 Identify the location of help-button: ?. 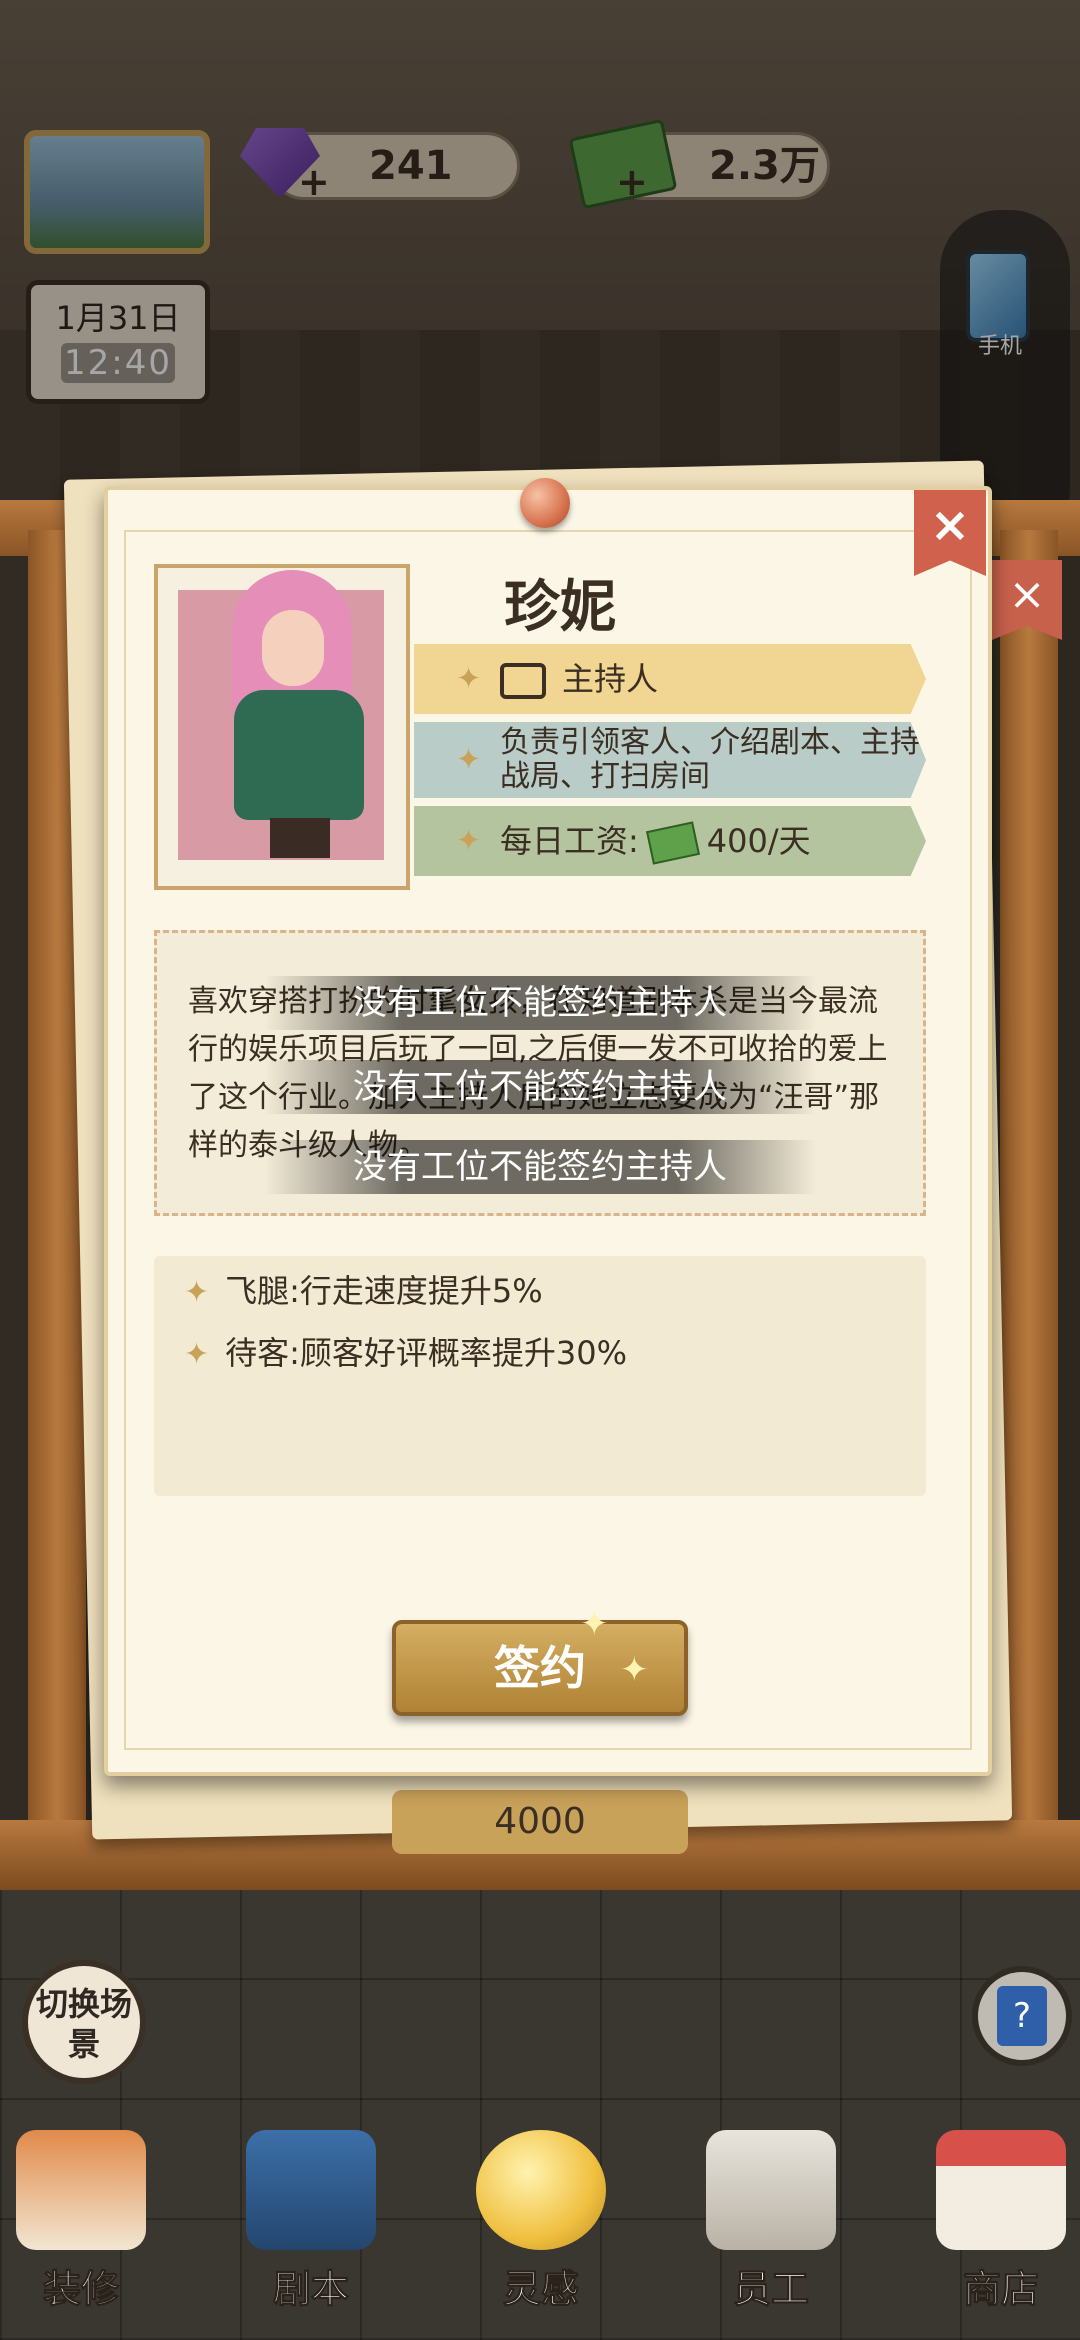
(1022, 2016).